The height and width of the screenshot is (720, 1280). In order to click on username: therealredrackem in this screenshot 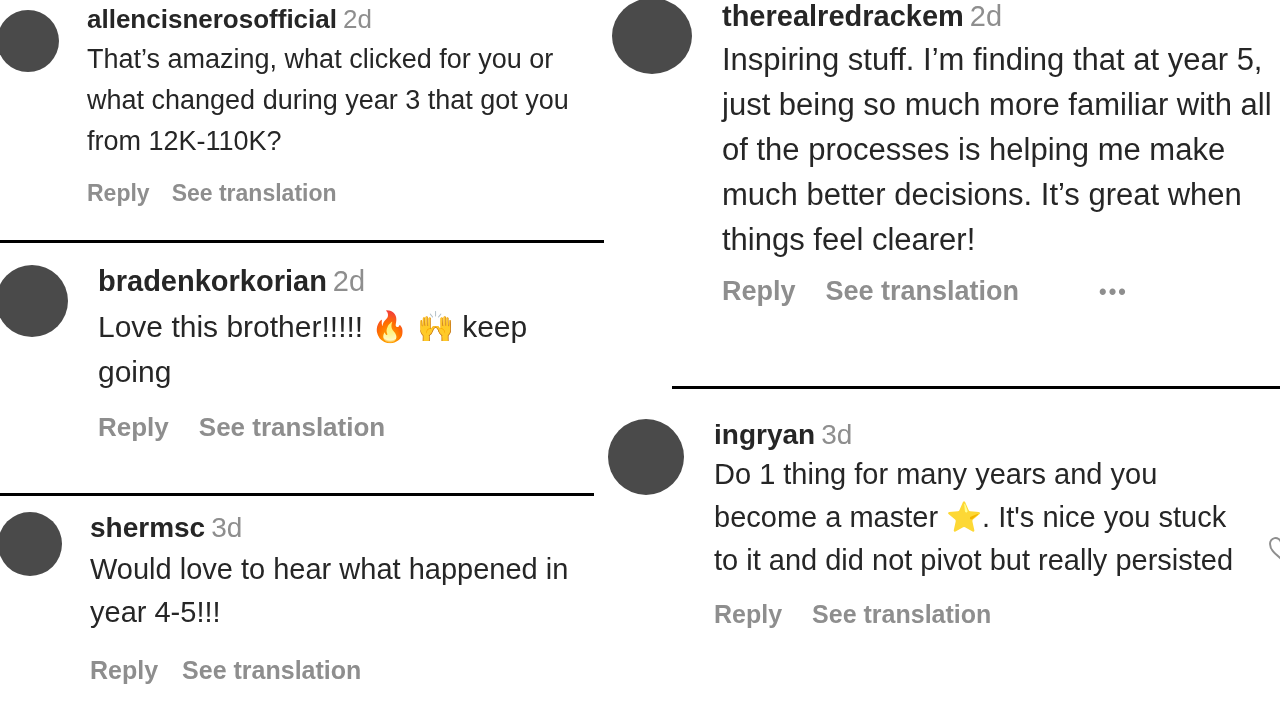, I will do `click(843, 16)`.